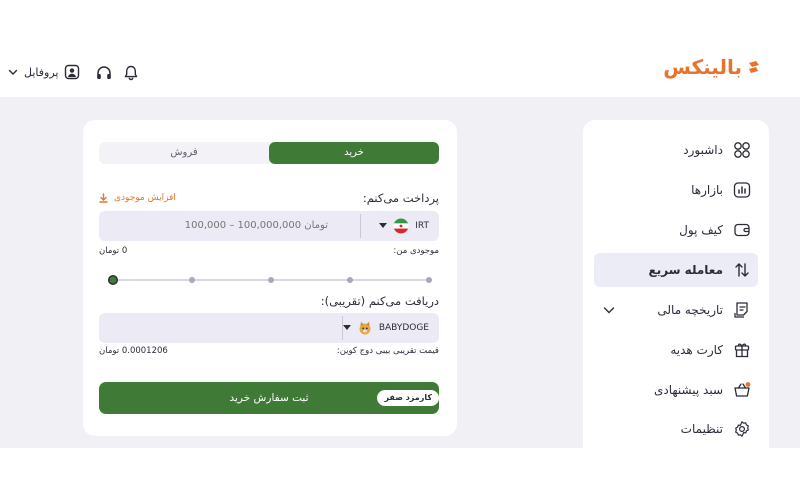 The height and width of the screenshot is (500, 800). I want to click on bell-icon, so click(131, 73).